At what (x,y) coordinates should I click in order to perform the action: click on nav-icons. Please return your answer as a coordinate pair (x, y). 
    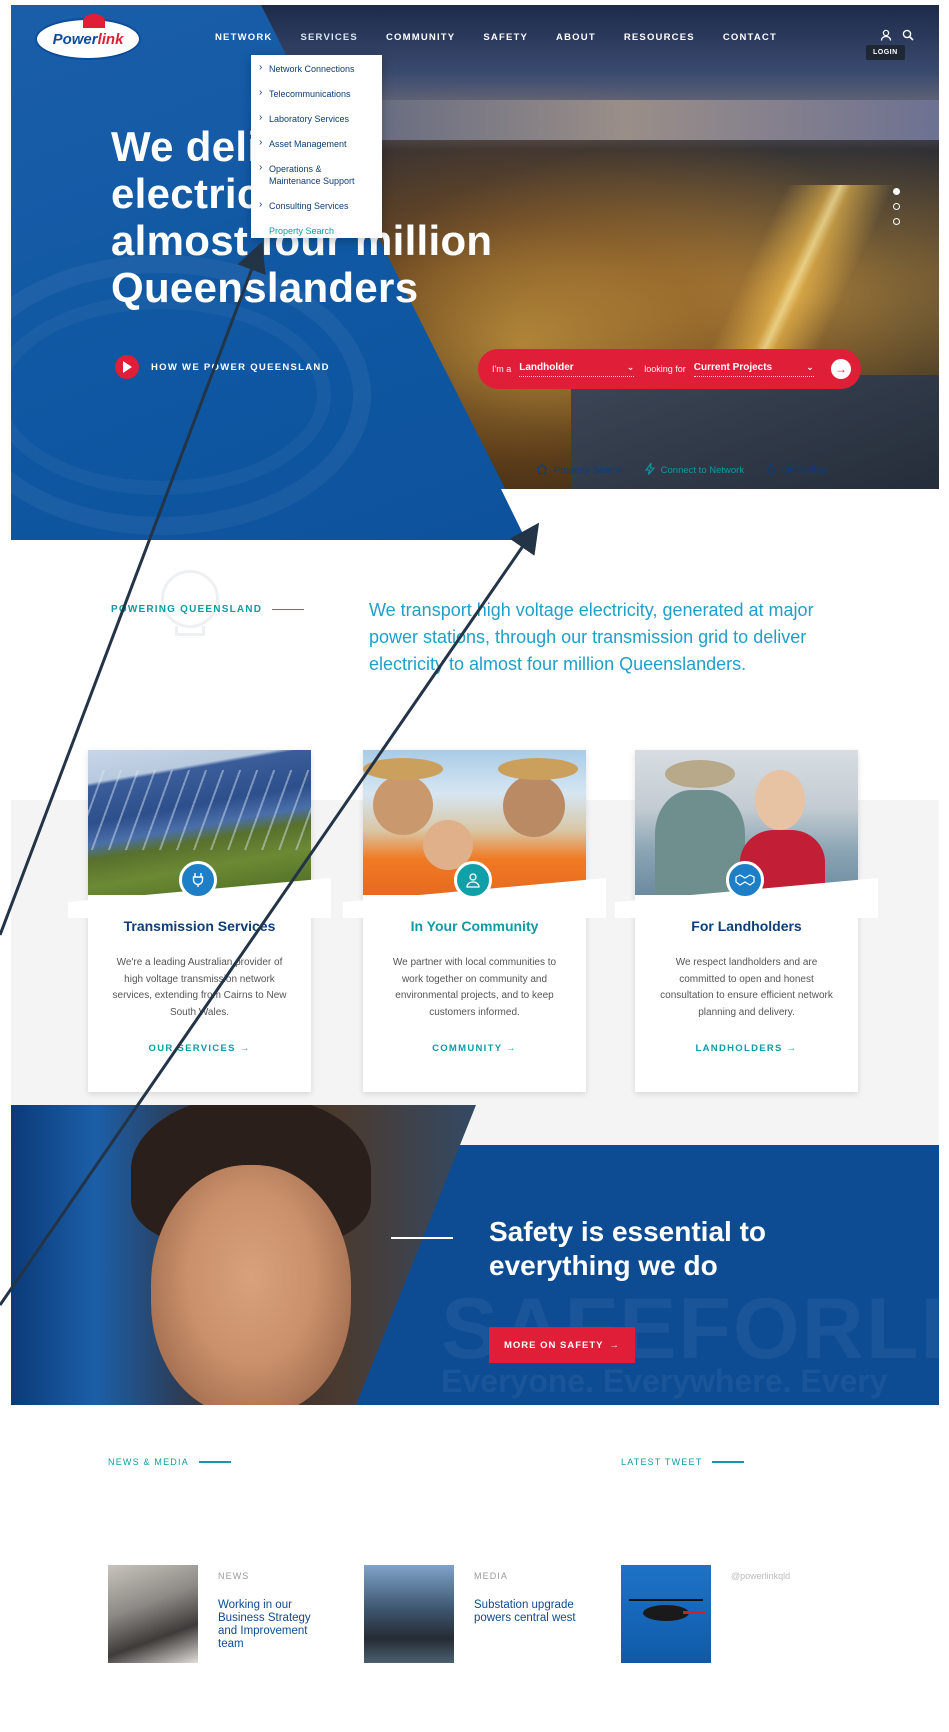
    Looking at the image, I should click on (897, 36).